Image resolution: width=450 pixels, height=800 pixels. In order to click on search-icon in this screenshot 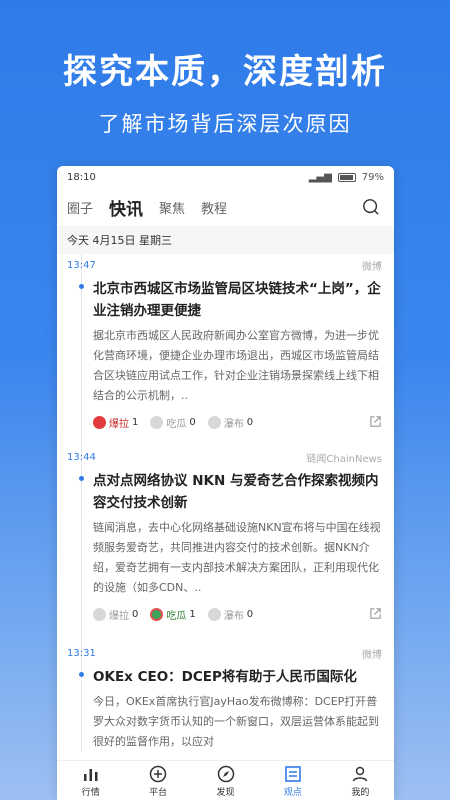, I will do `click(371, 207)`.